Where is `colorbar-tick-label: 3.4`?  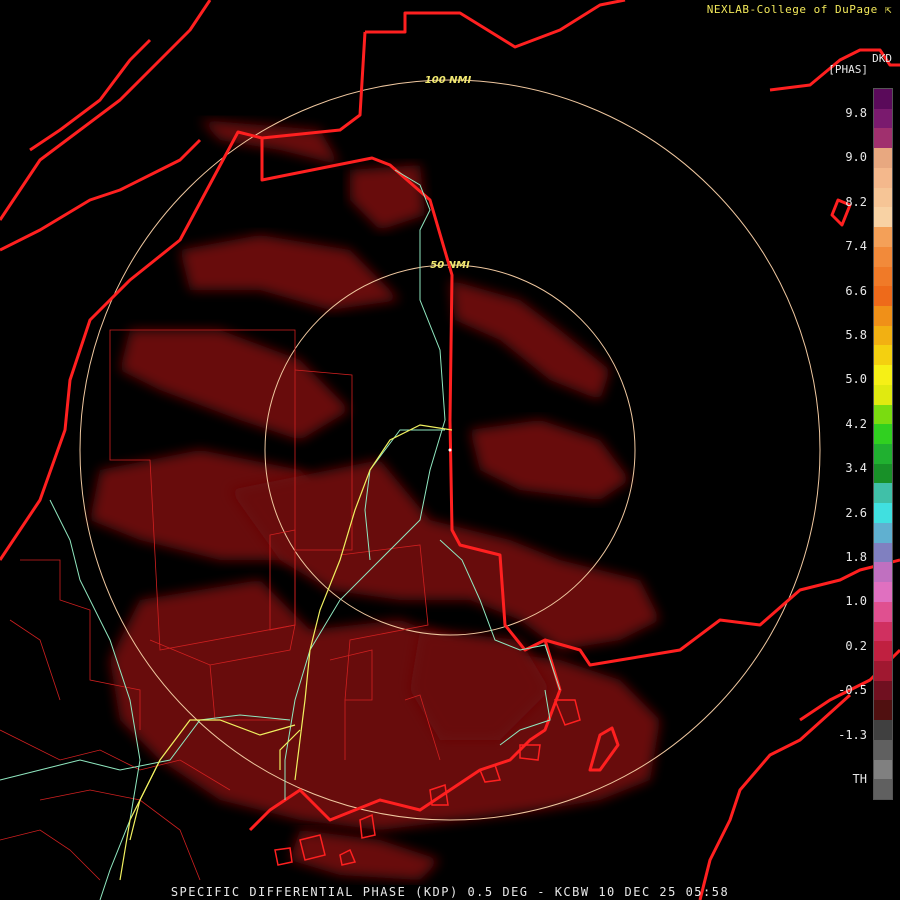
colorbar-tick-label: 3.4 is located at coordinates (856, 468).